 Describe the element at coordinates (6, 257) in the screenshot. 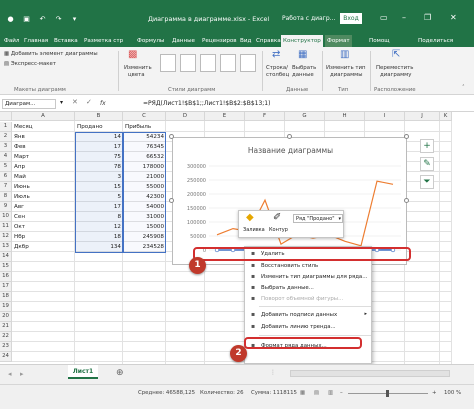

I see `row-header: 14` at that location.